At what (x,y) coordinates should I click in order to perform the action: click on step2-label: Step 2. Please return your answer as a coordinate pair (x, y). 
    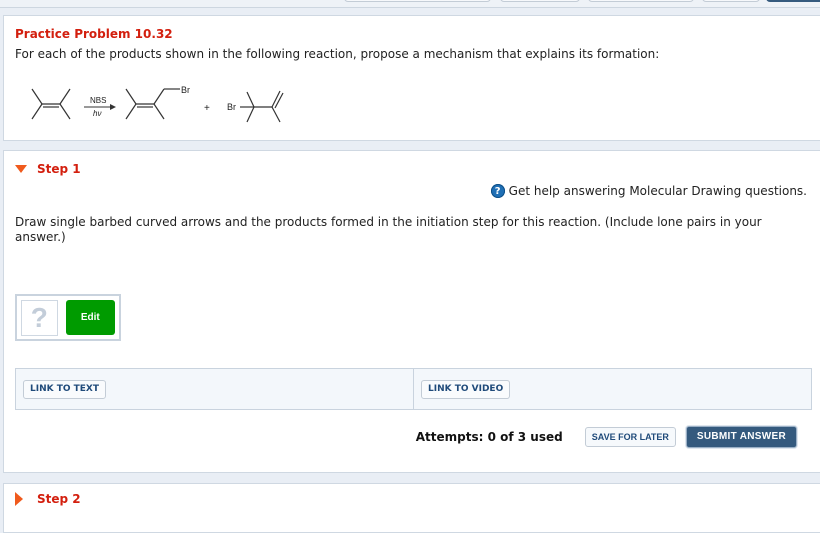
    Looking at the image, I should click on (59, 499).